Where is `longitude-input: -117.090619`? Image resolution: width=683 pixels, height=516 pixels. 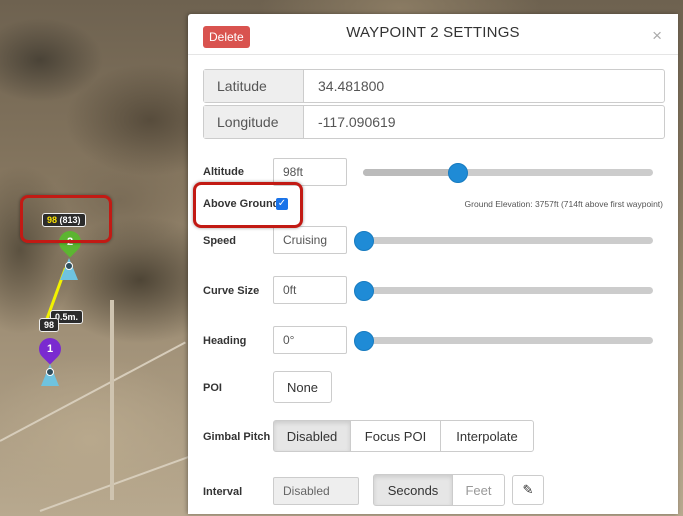 longitude-input: -117.090619 is located at coordinates (484, 122).